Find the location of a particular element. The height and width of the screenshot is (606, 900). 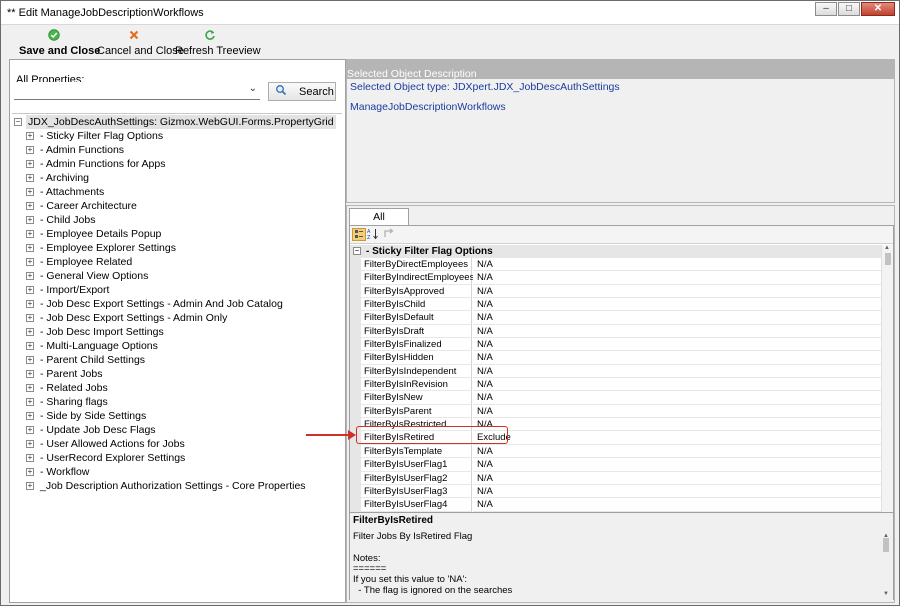

property-row: FilterByIsUserFlag2 N/A is located at coordinates (615, 478).